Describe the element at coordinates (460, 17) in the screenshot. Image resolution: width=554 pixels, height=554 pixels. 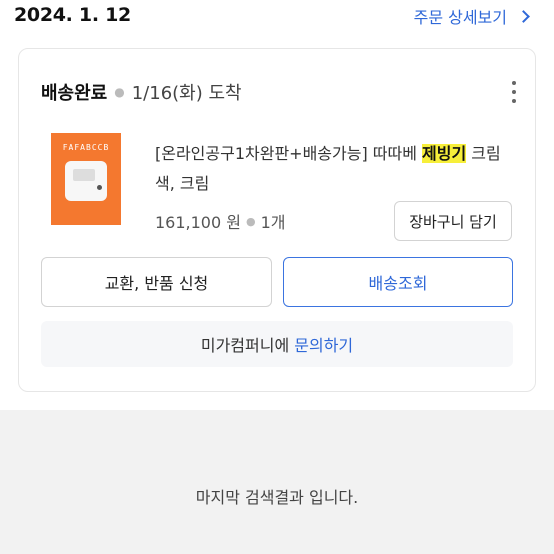
I see `order-detail-label: 주문 상세보기` at that location.